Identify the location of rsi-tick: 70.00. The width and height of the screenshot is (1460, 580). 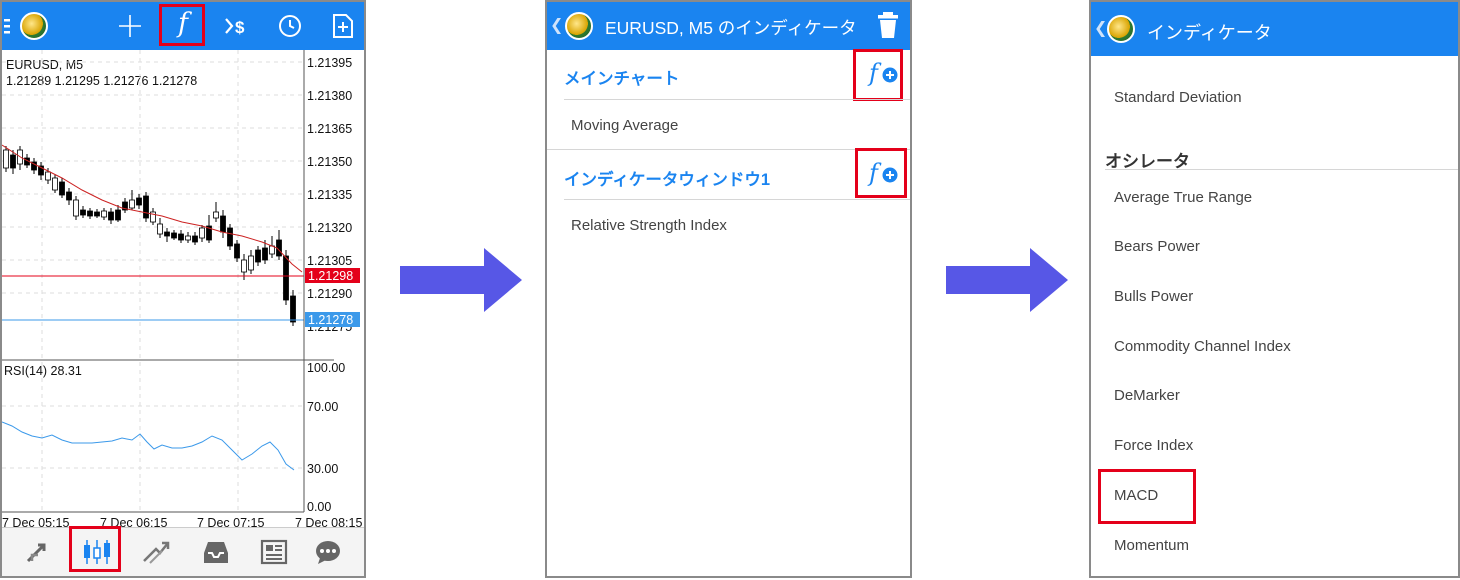
(322, 407).